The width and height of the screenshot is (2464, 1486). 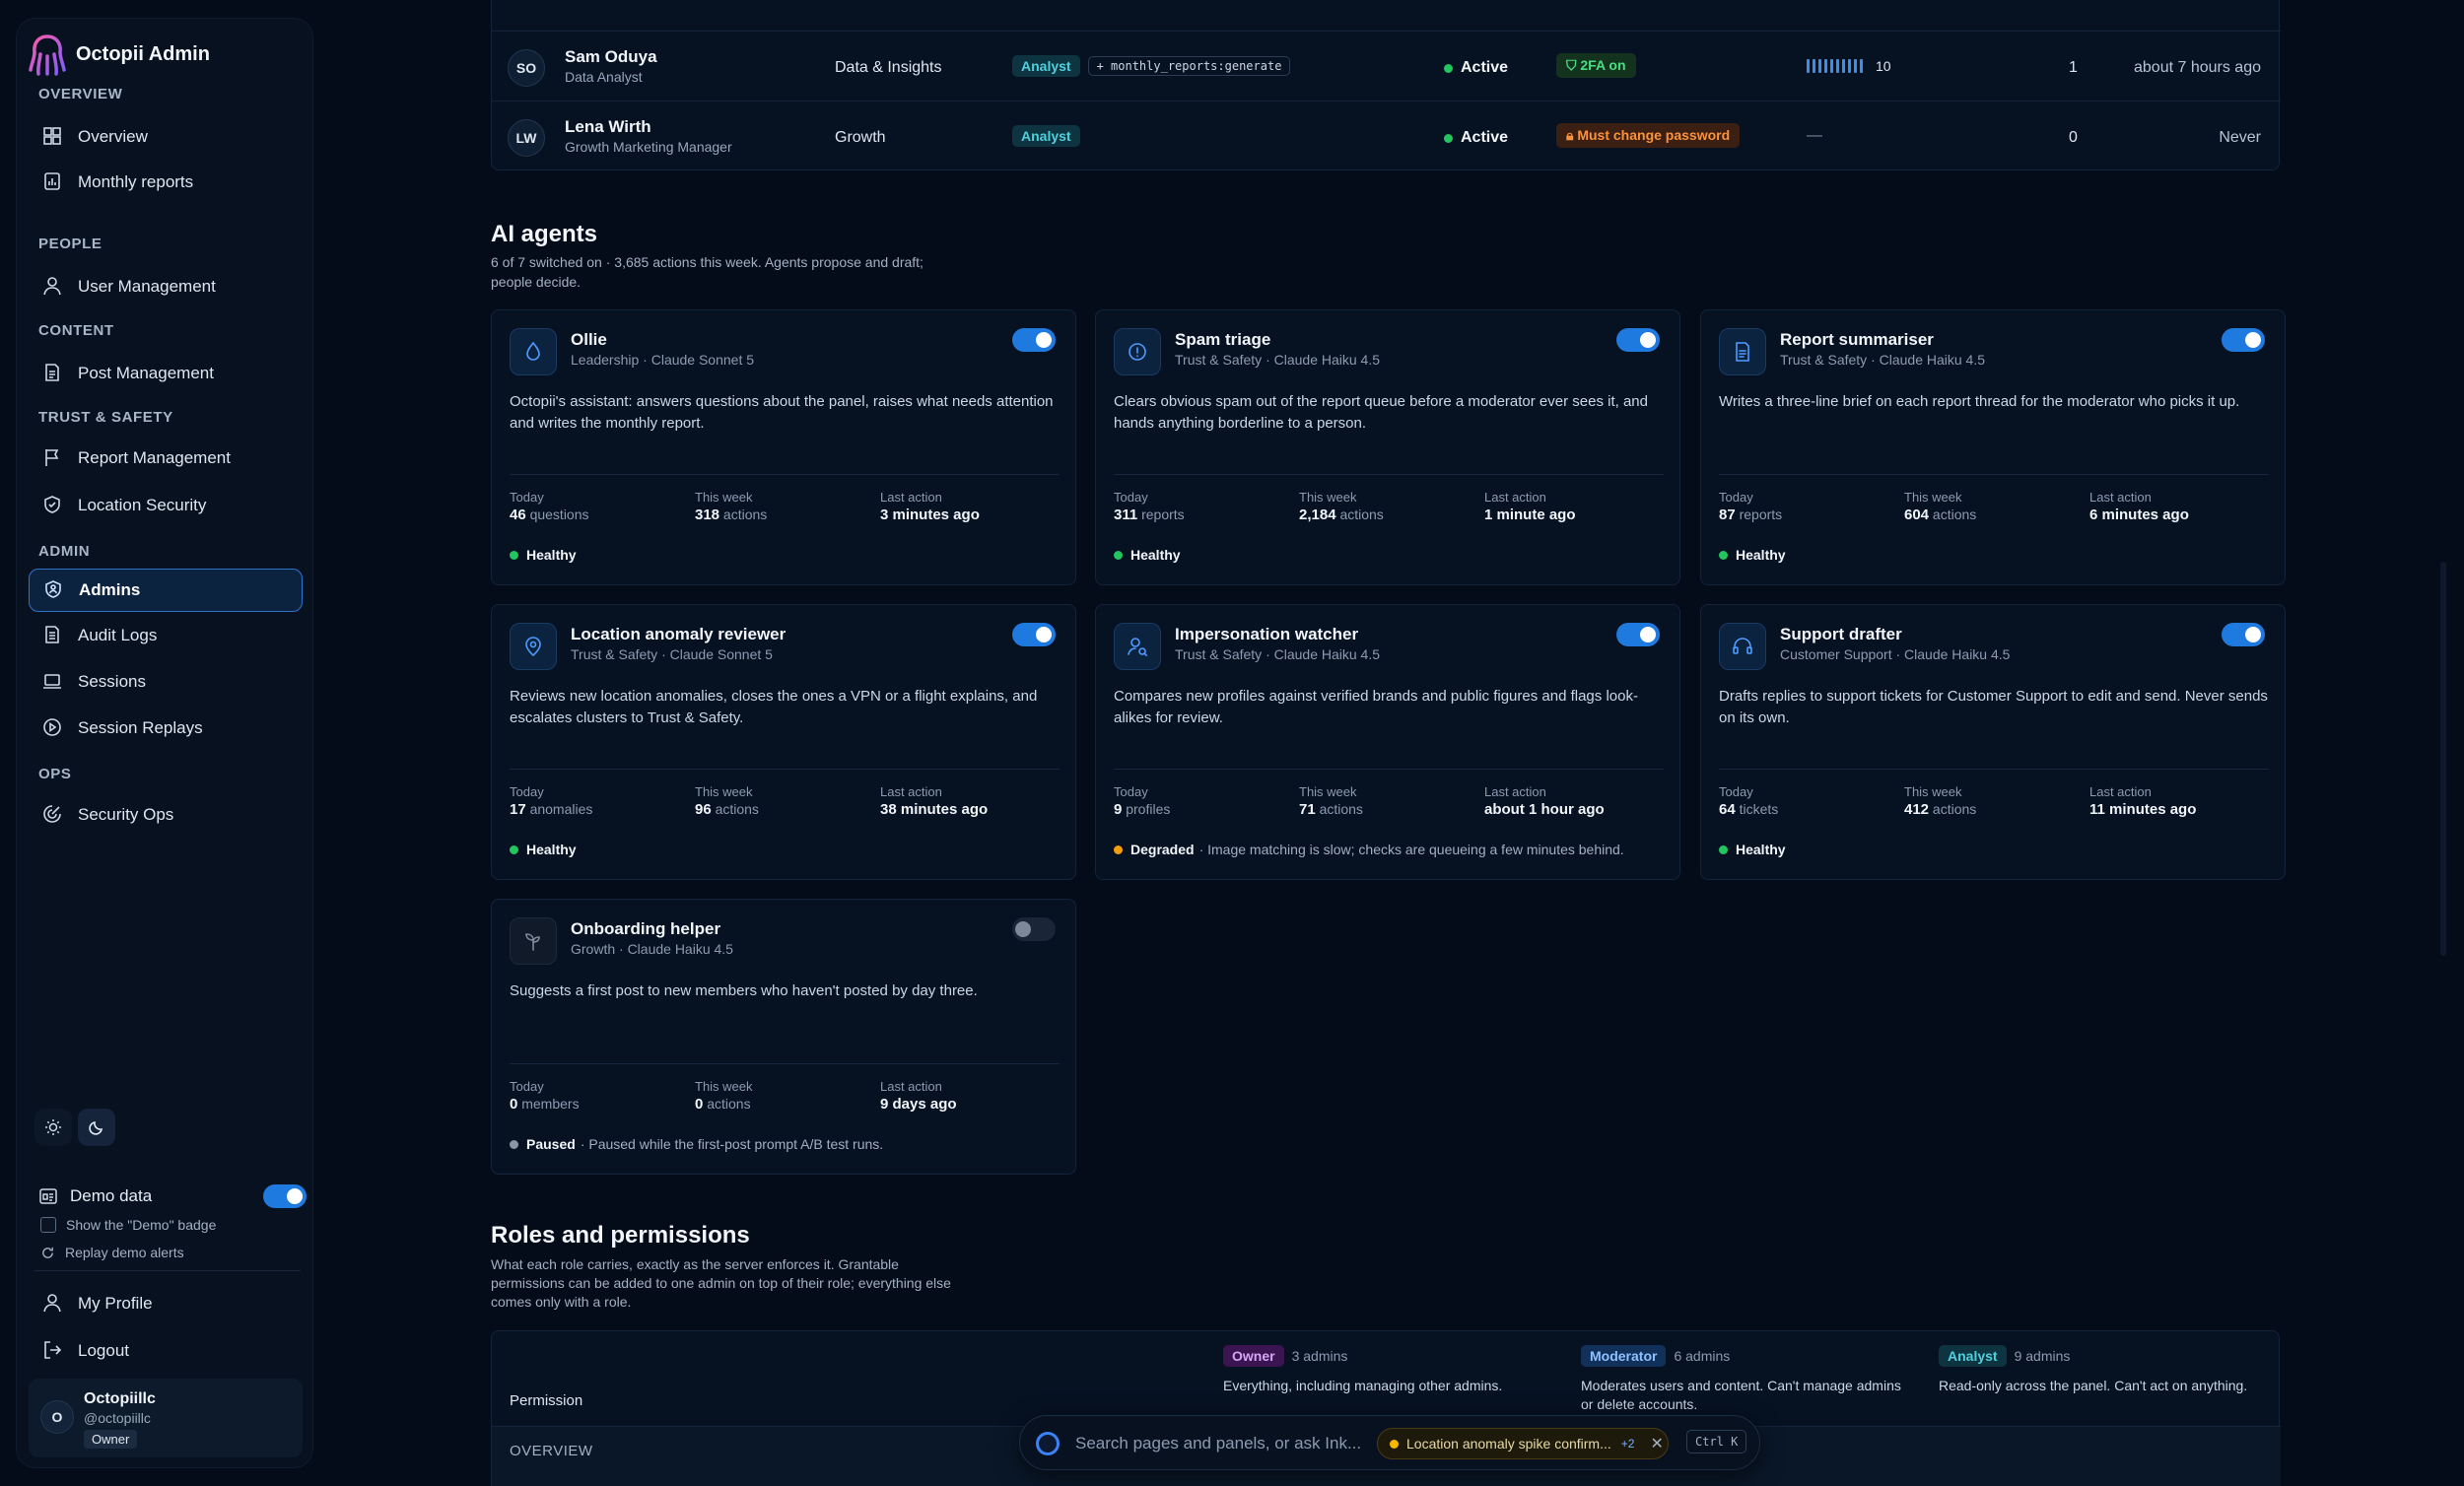 I want to click on stat-value: 0, so click(x=699, y=1104).